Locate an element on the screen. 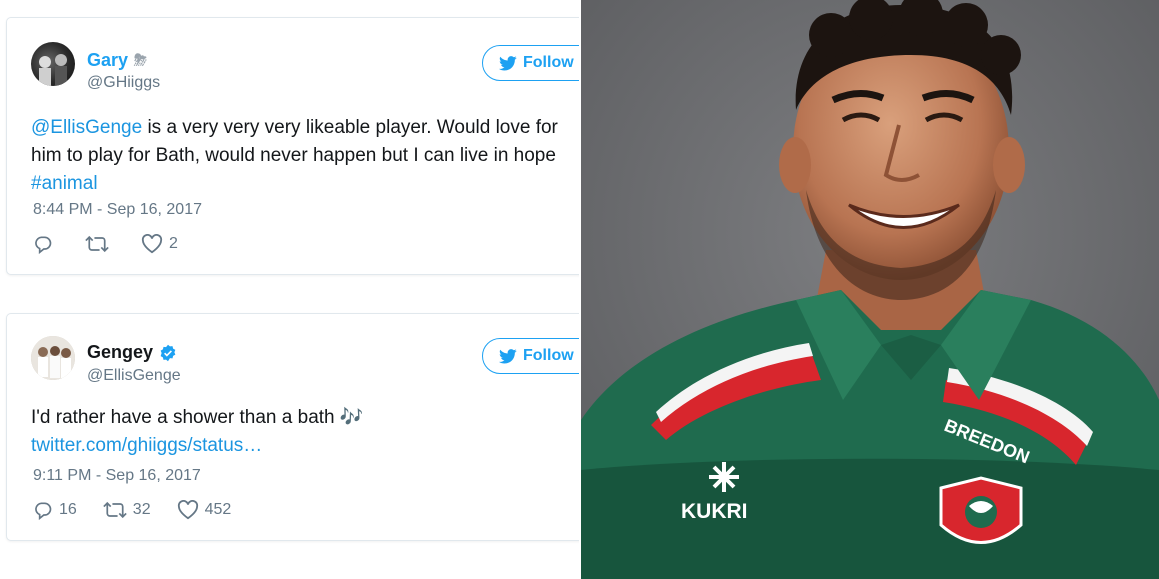  display-name: Gengey is located at coordinates (132, 352).